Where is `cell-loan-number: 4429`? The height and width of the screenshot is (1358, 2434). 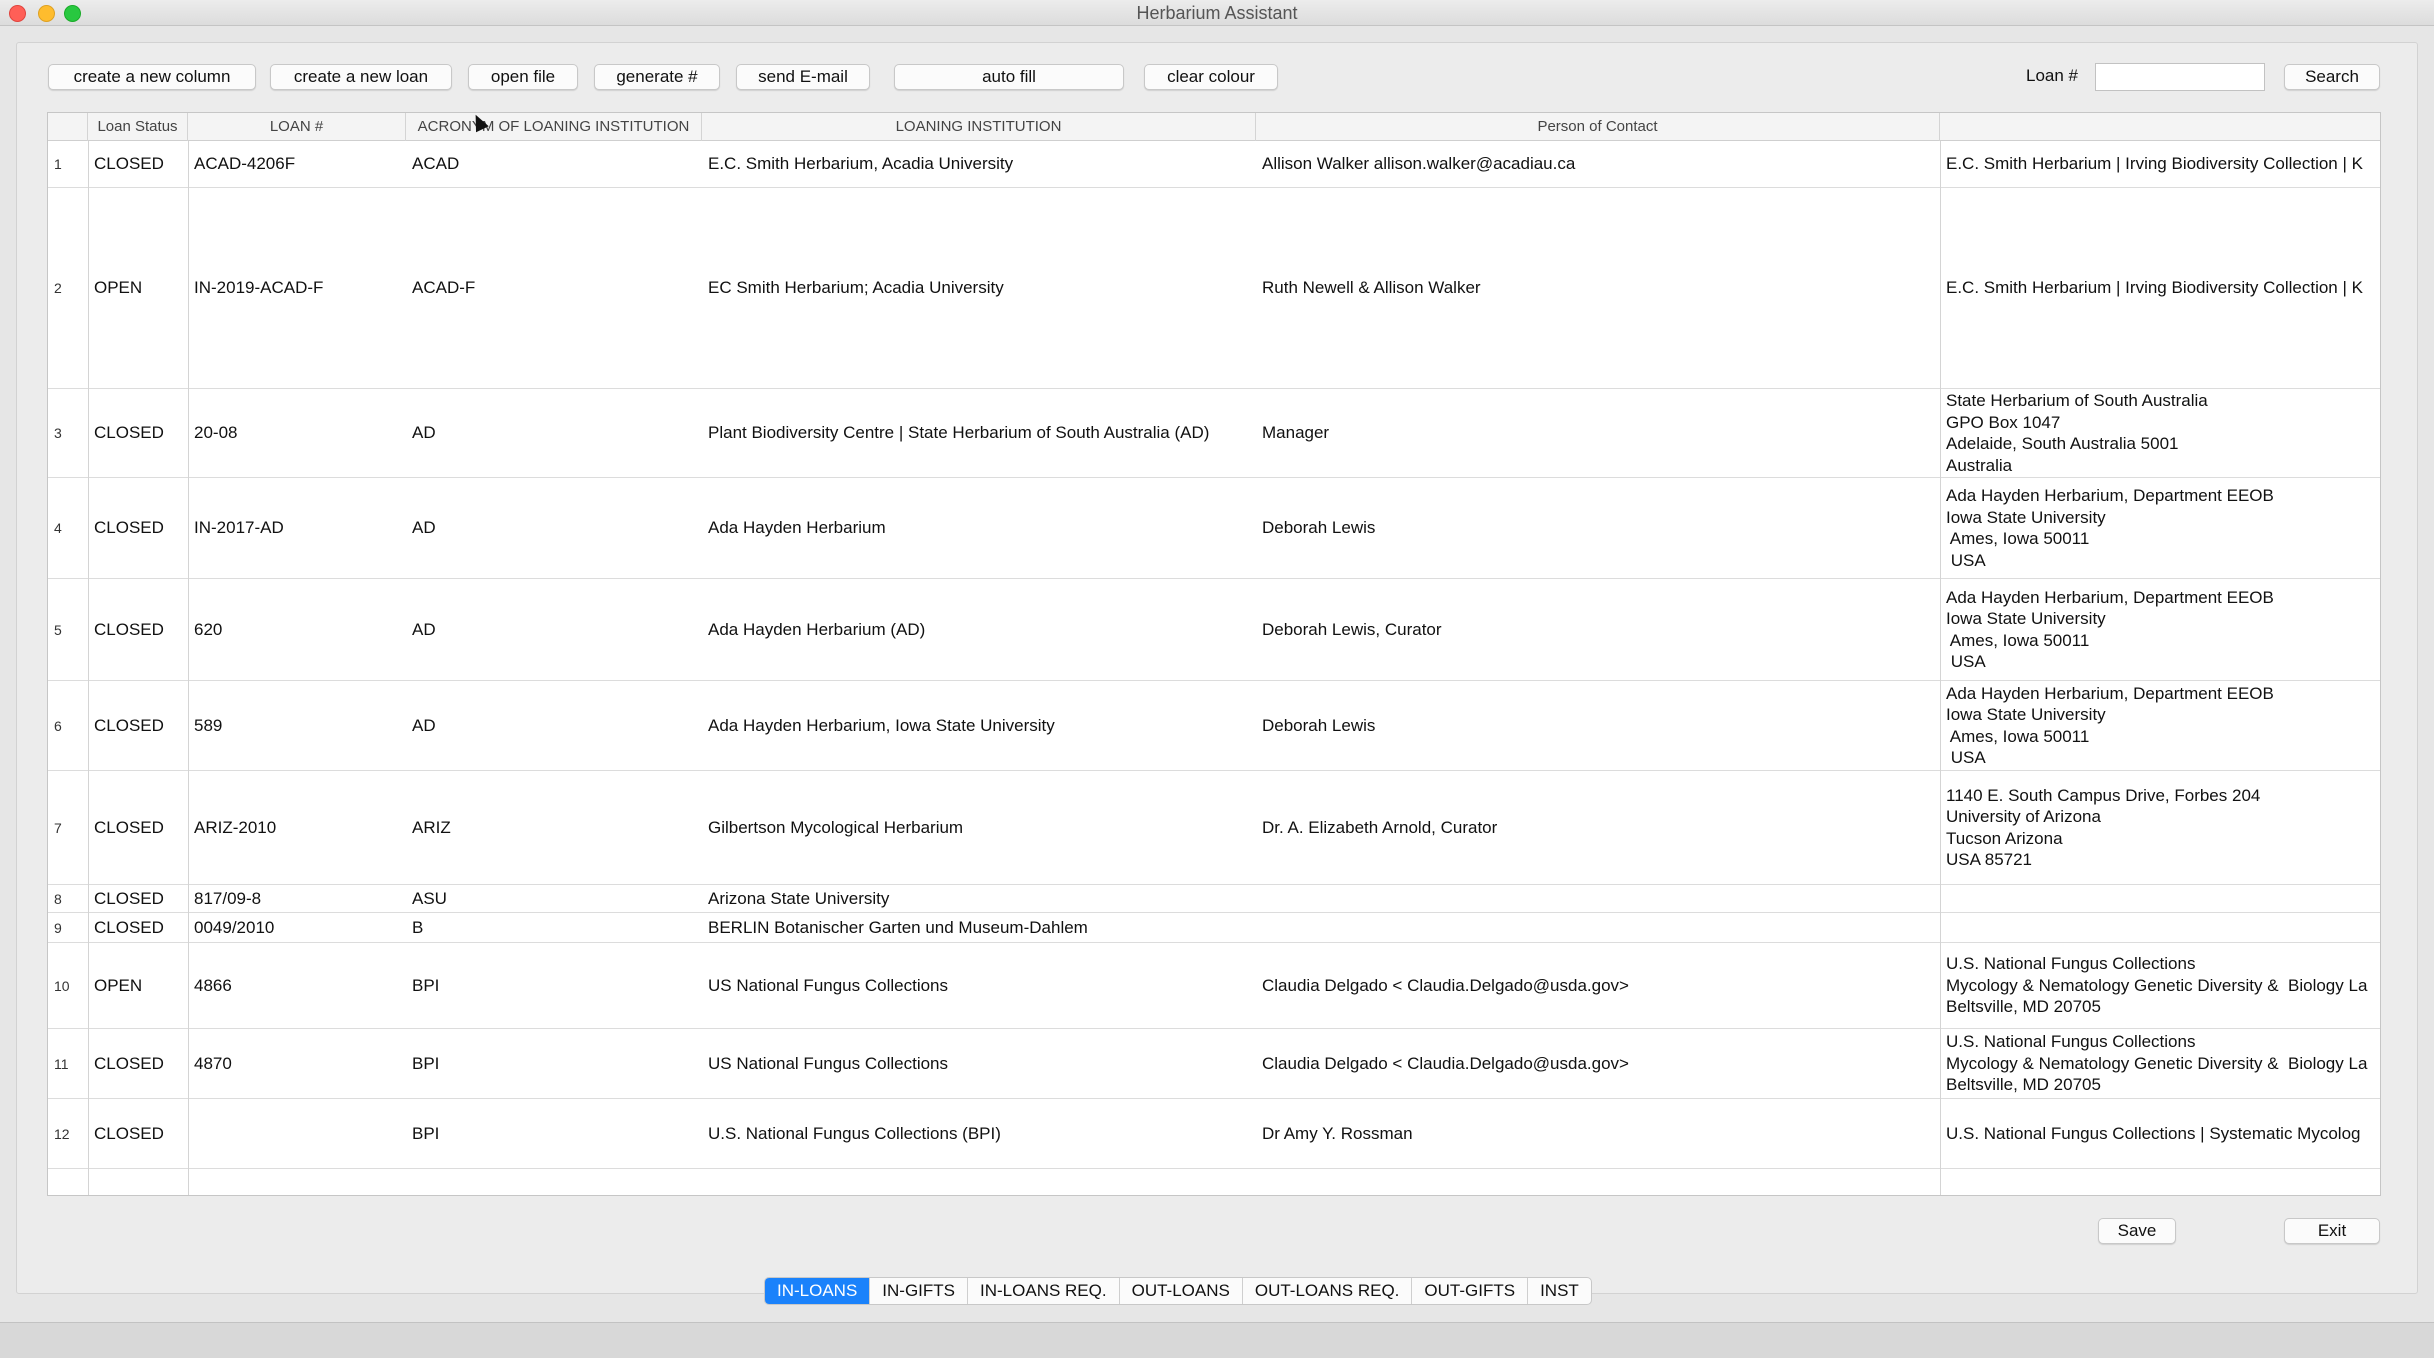
cell-loan-number: 4429 is located at coordinates (297, 1182).